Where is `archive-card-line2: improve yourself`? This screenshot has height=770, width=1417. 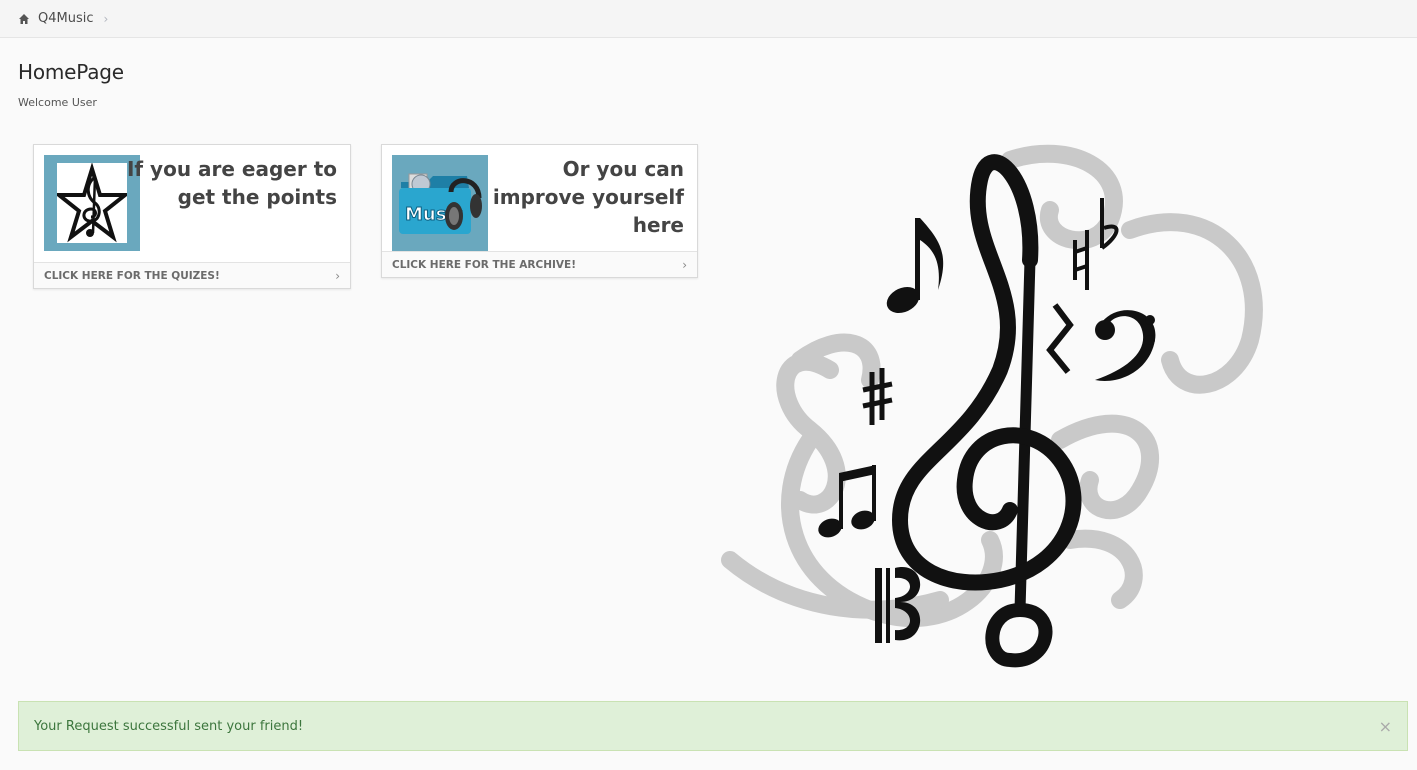 archive-card-line2: improve yourself is located at coordinates (588, 197).